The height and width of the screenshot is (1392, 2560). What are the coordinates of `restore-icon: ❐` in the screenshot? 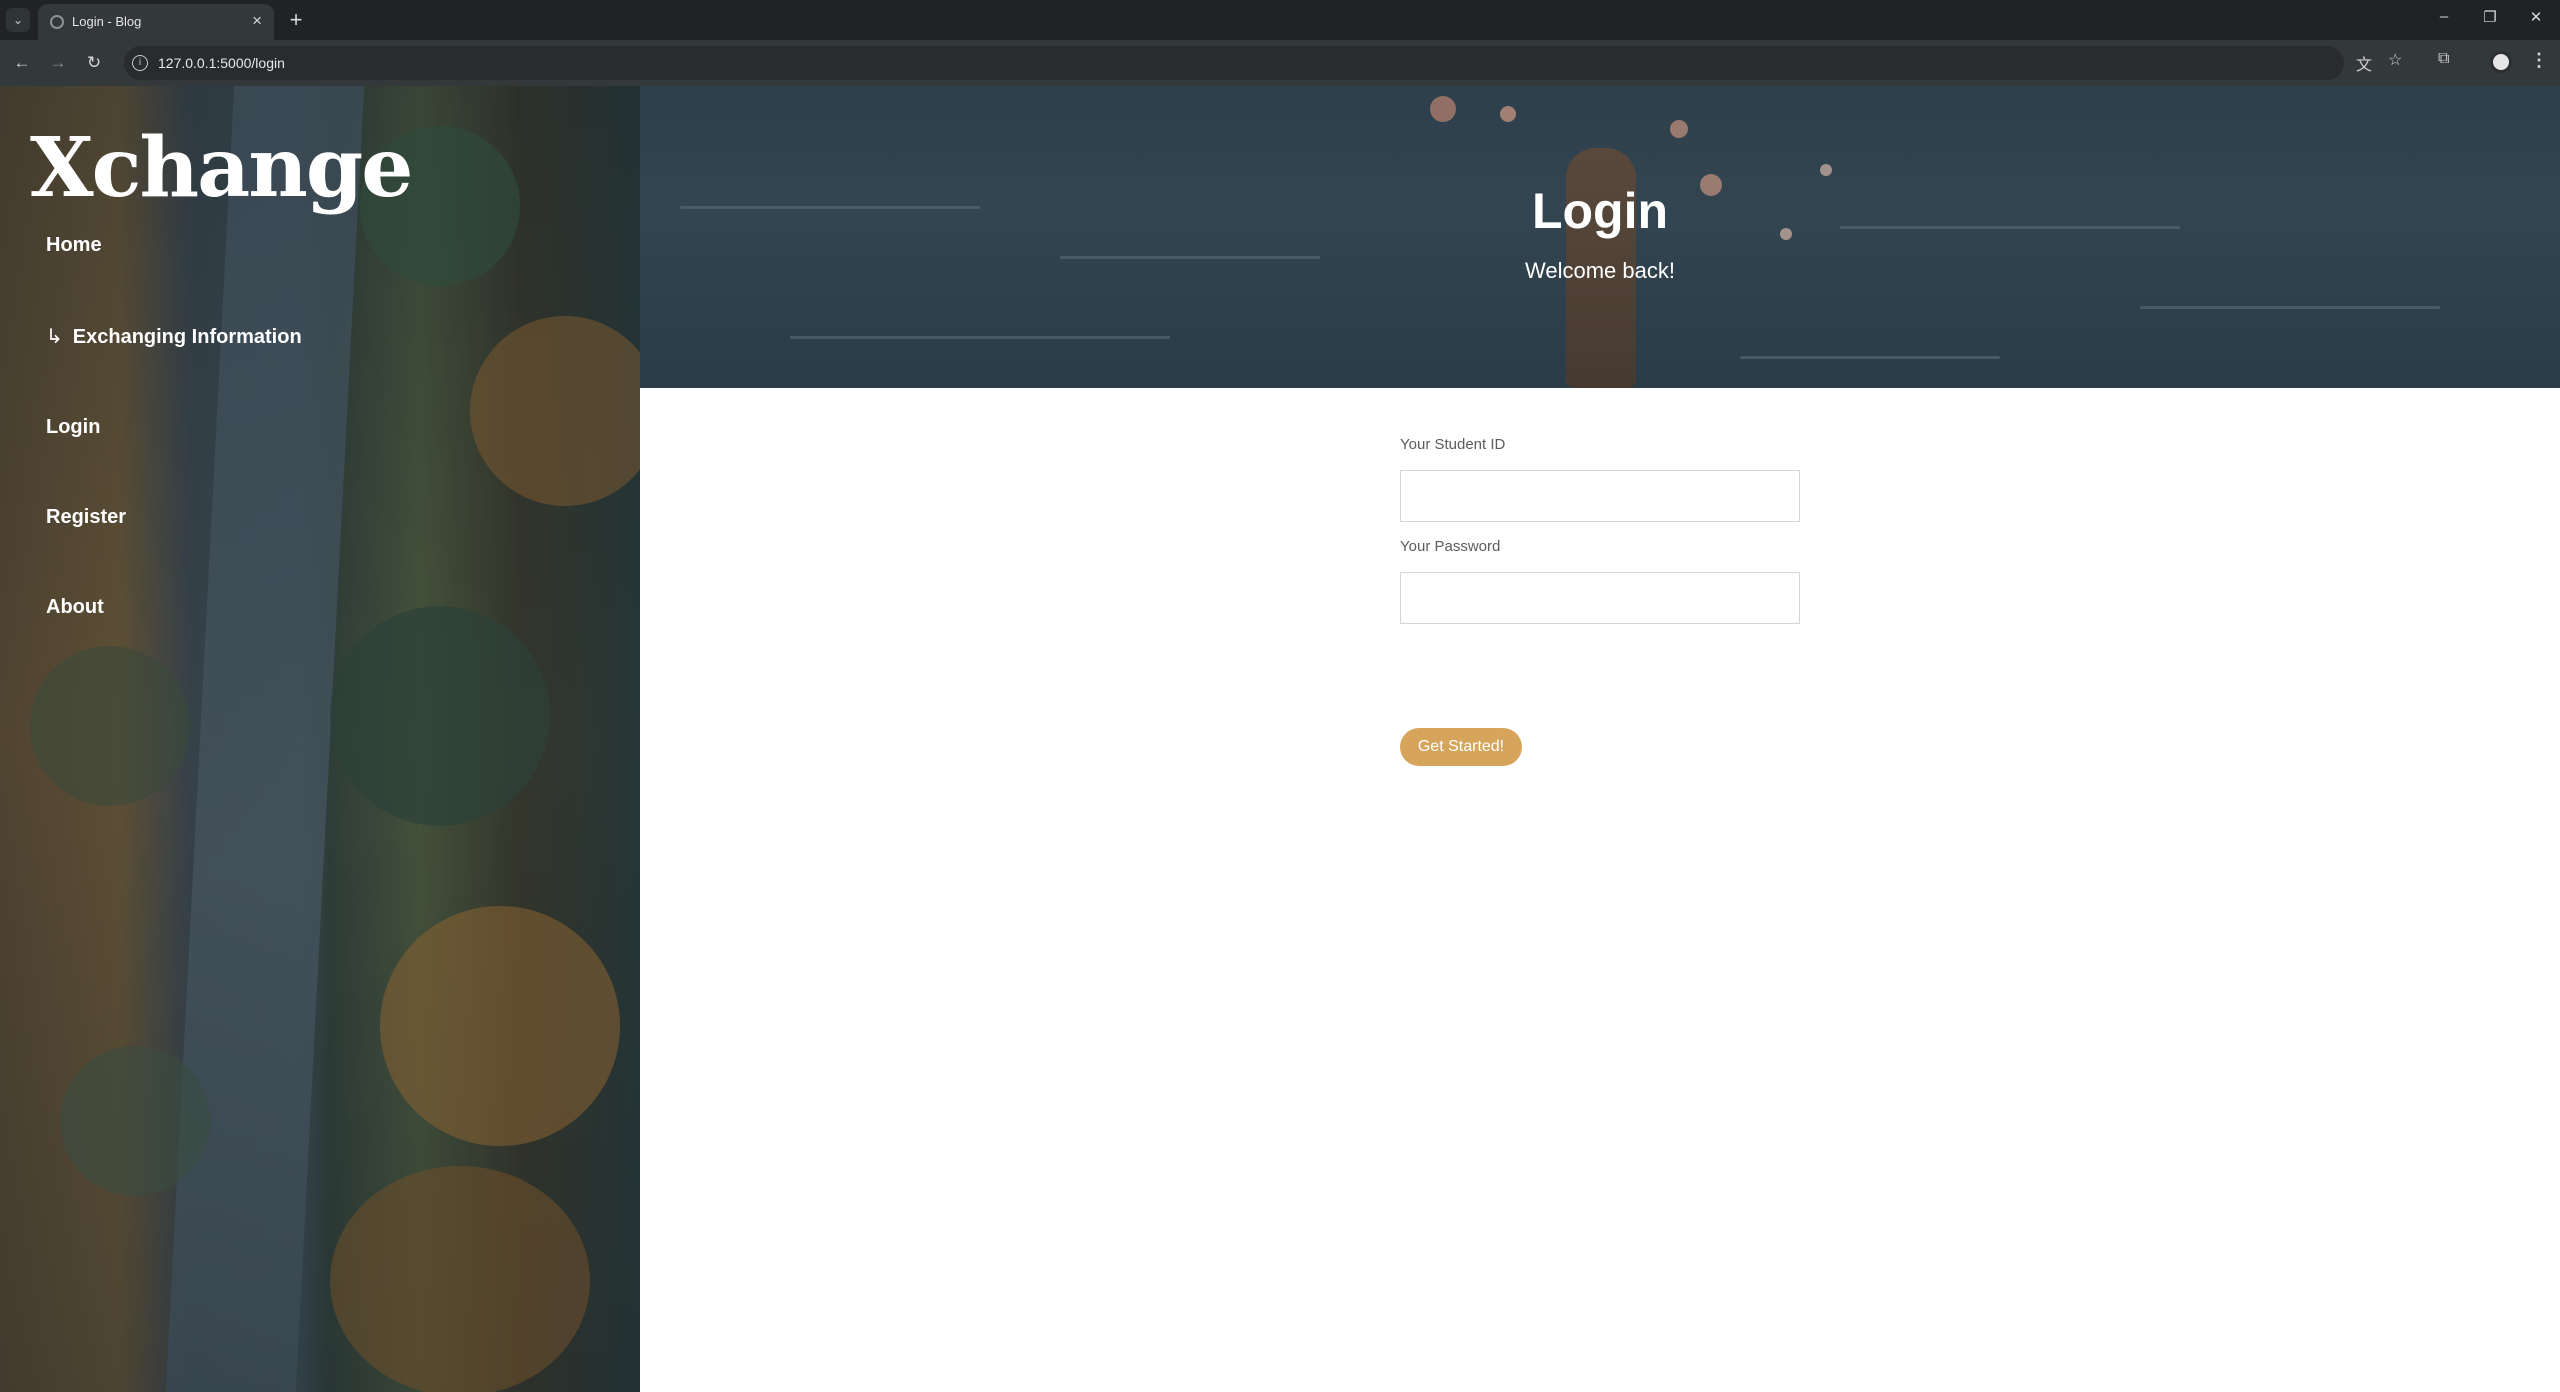 It's located at (2490, 17).